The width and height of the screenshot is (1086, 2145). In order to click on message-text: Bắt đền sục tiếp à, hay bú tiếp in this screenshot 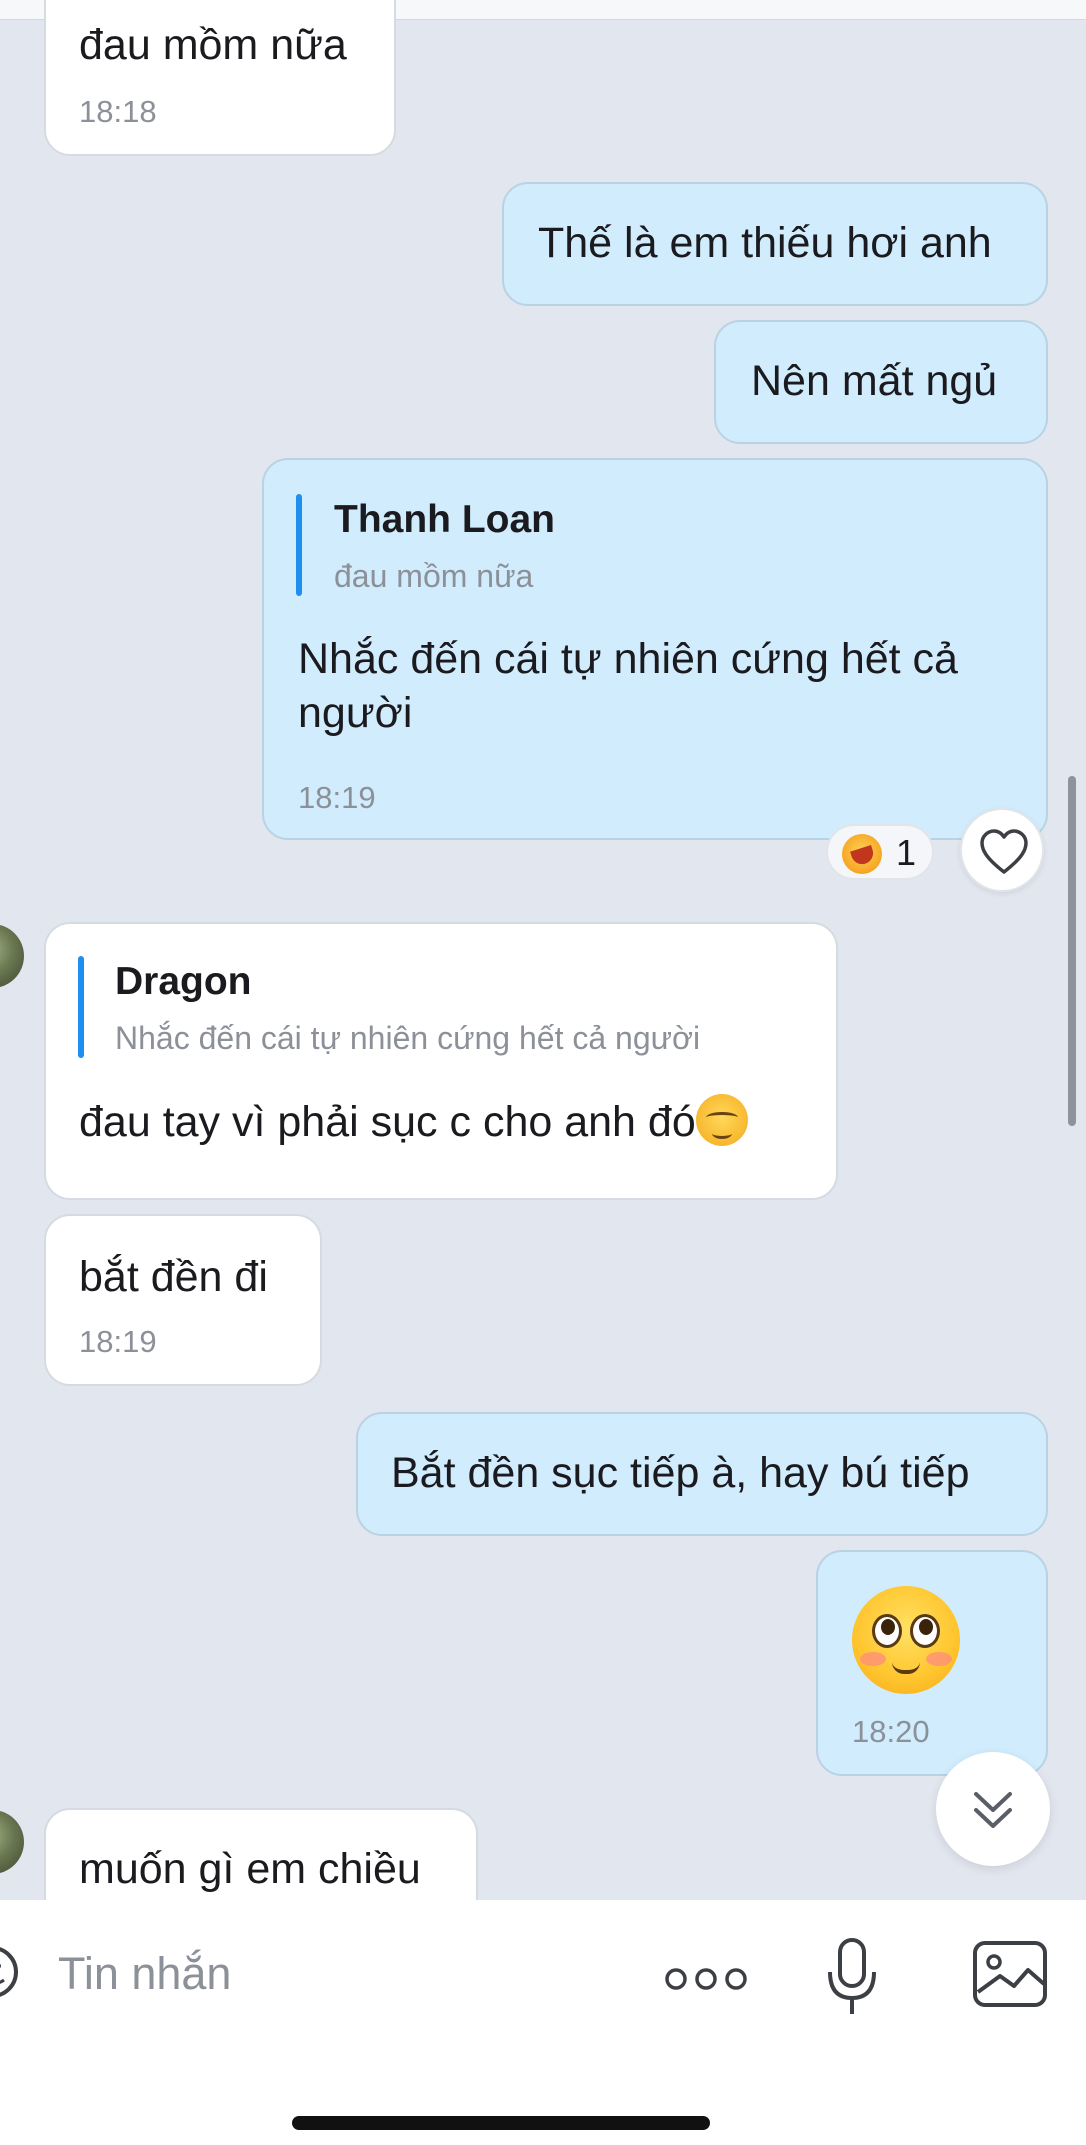, I will do `click(680, 1473)`.